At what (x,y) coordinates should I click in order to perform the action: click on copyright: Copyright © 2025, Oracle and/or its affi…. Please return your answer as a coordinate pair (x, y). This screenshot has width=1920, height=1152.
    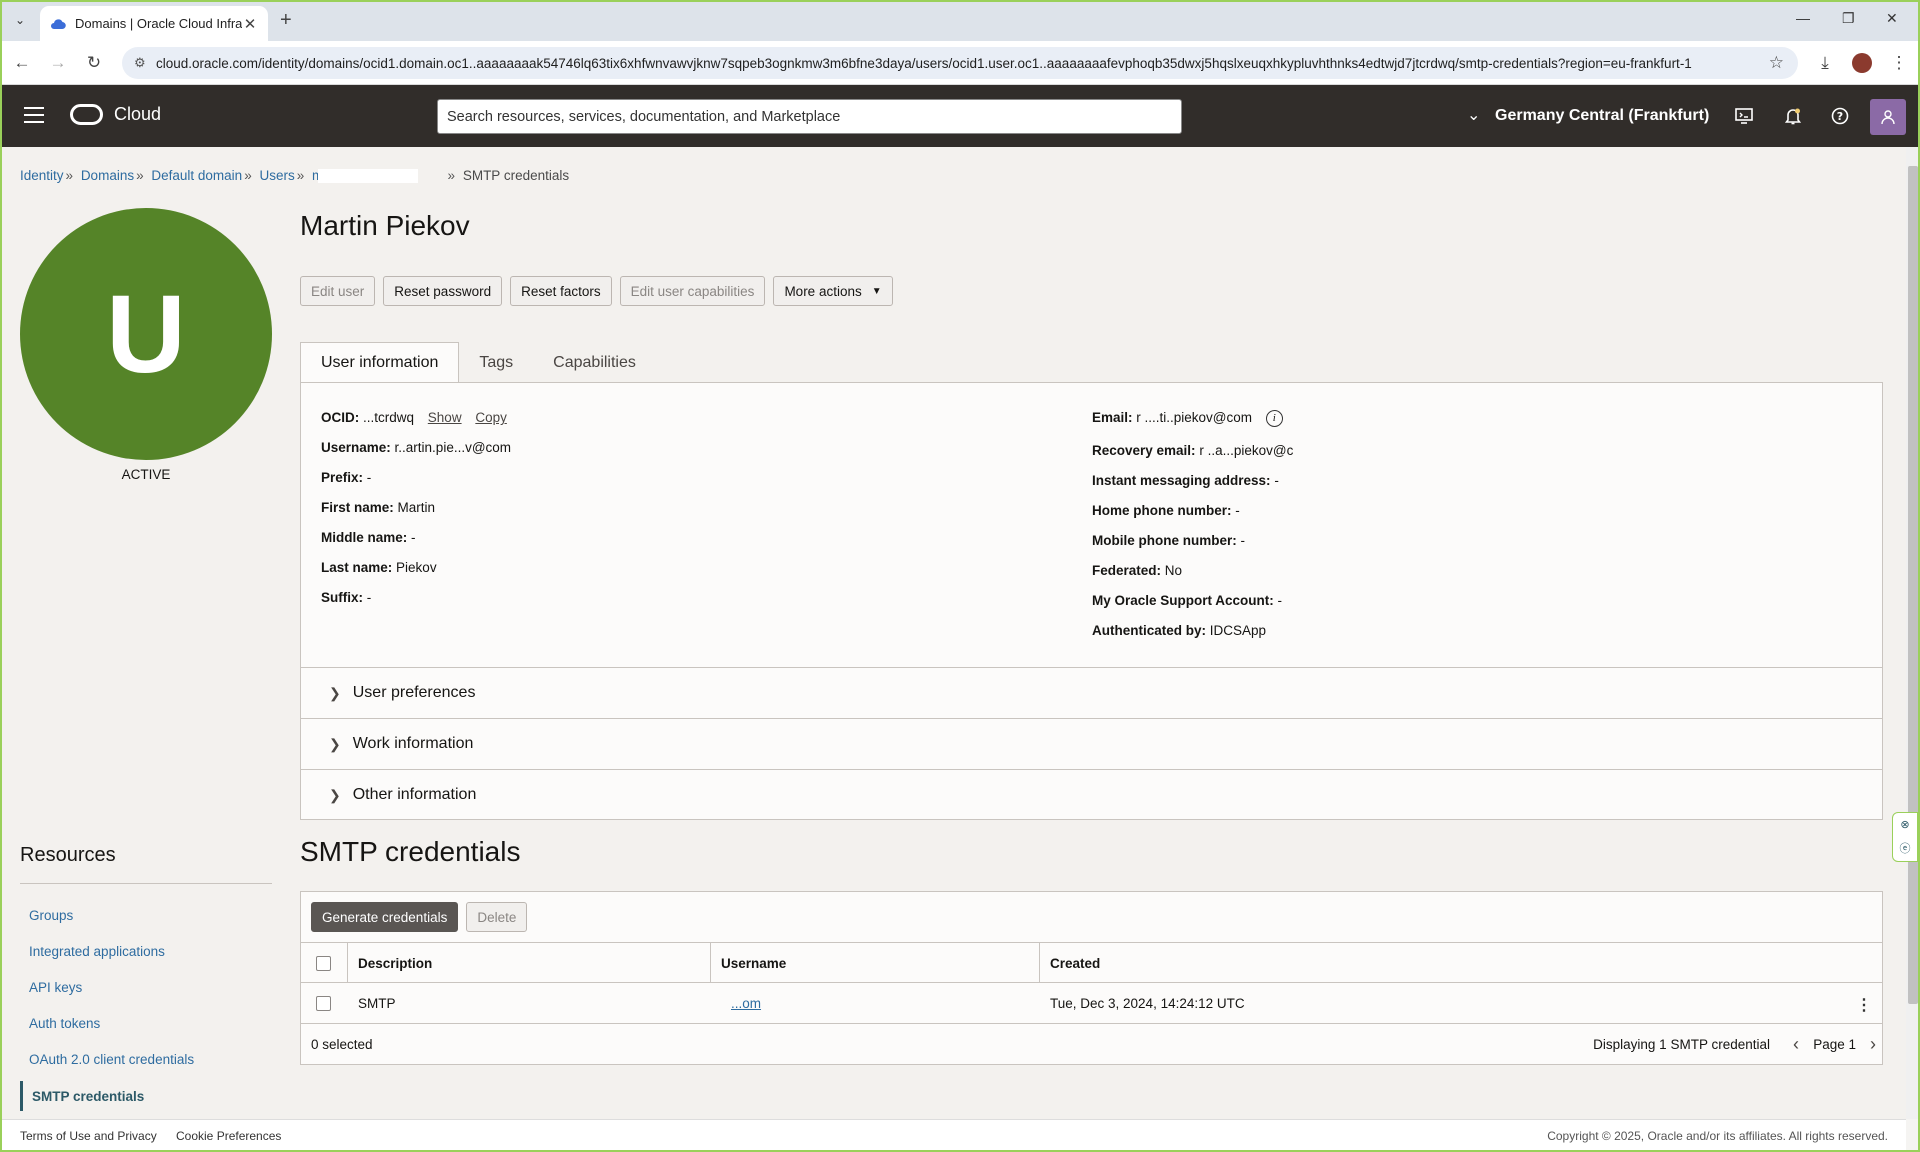
    Looking at the image, I should click on (1717, 1136).